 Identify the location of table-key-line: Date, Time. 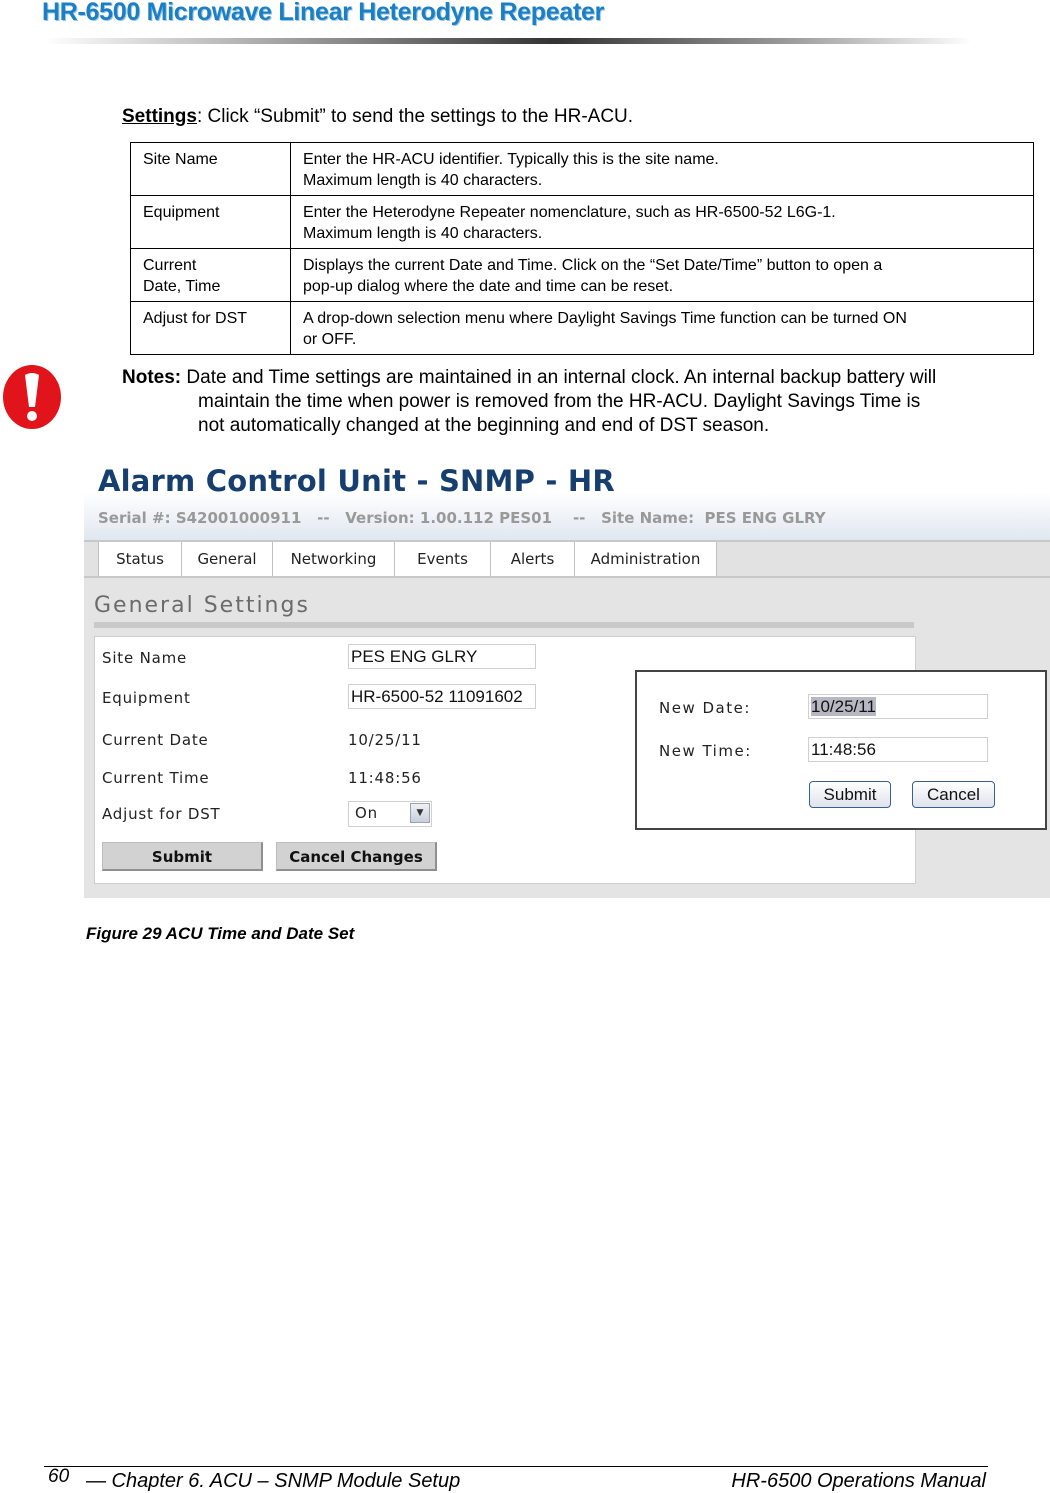
(182, 286).